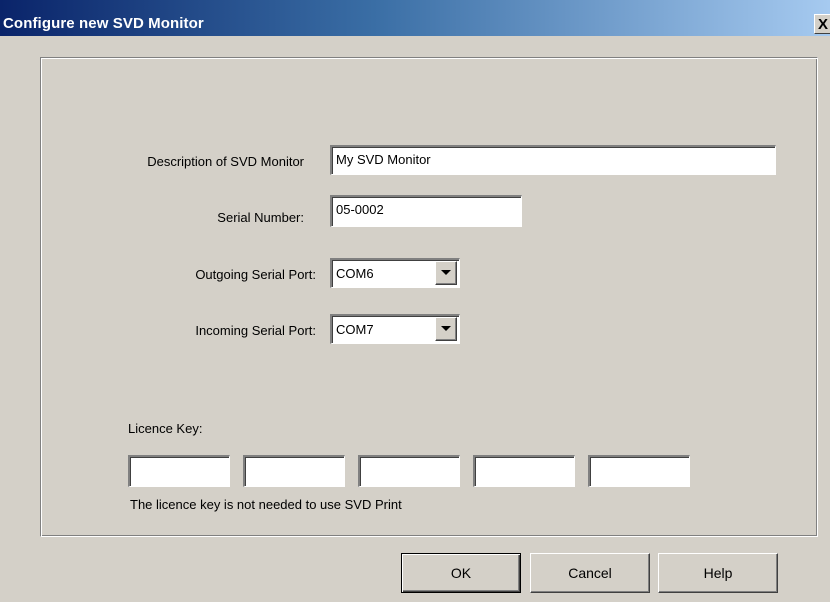 The image size is (830, 602). What do you see at coordinates (415, 18) in the screenshot?
I see `title-bar: Configure new SVD Monitor X` at bounding box center [415, 18].